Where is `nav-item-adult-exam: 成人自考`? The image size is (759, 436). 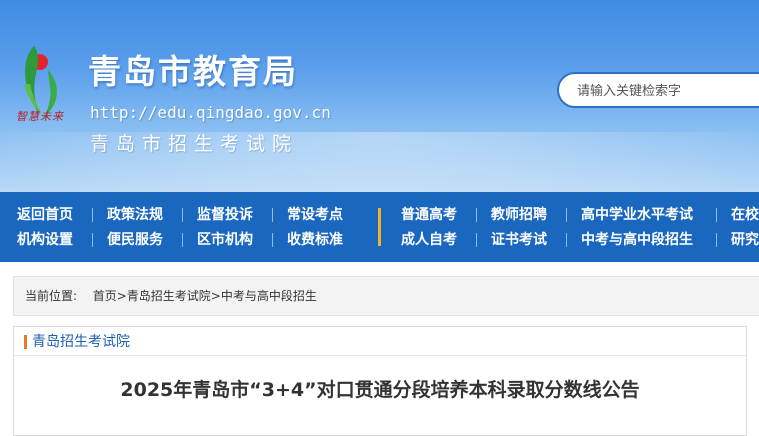 nav-item-adult-exam: 成人自考 is located at coordinates (429, 240).